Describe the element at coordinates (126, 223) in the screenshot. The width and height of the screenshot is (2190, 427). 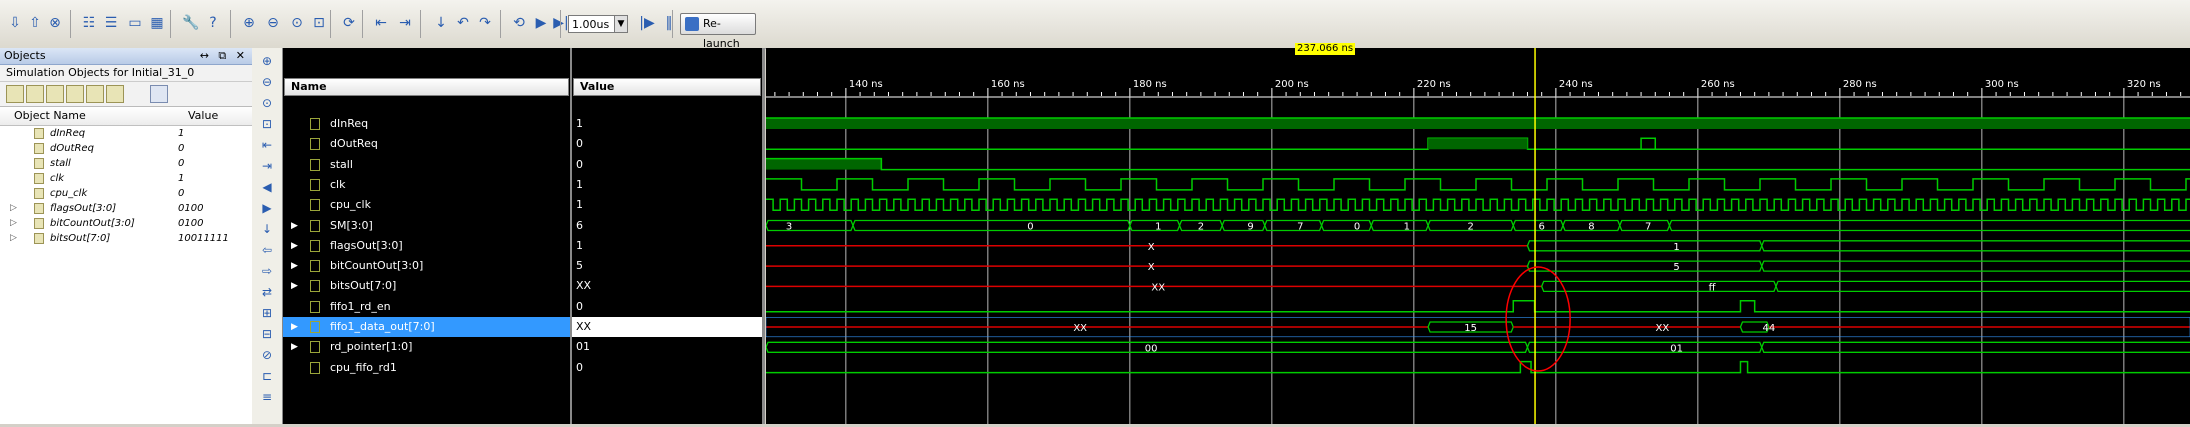
I see `object-row: ▷ bitCountOut[3:0] 0100` at that location.